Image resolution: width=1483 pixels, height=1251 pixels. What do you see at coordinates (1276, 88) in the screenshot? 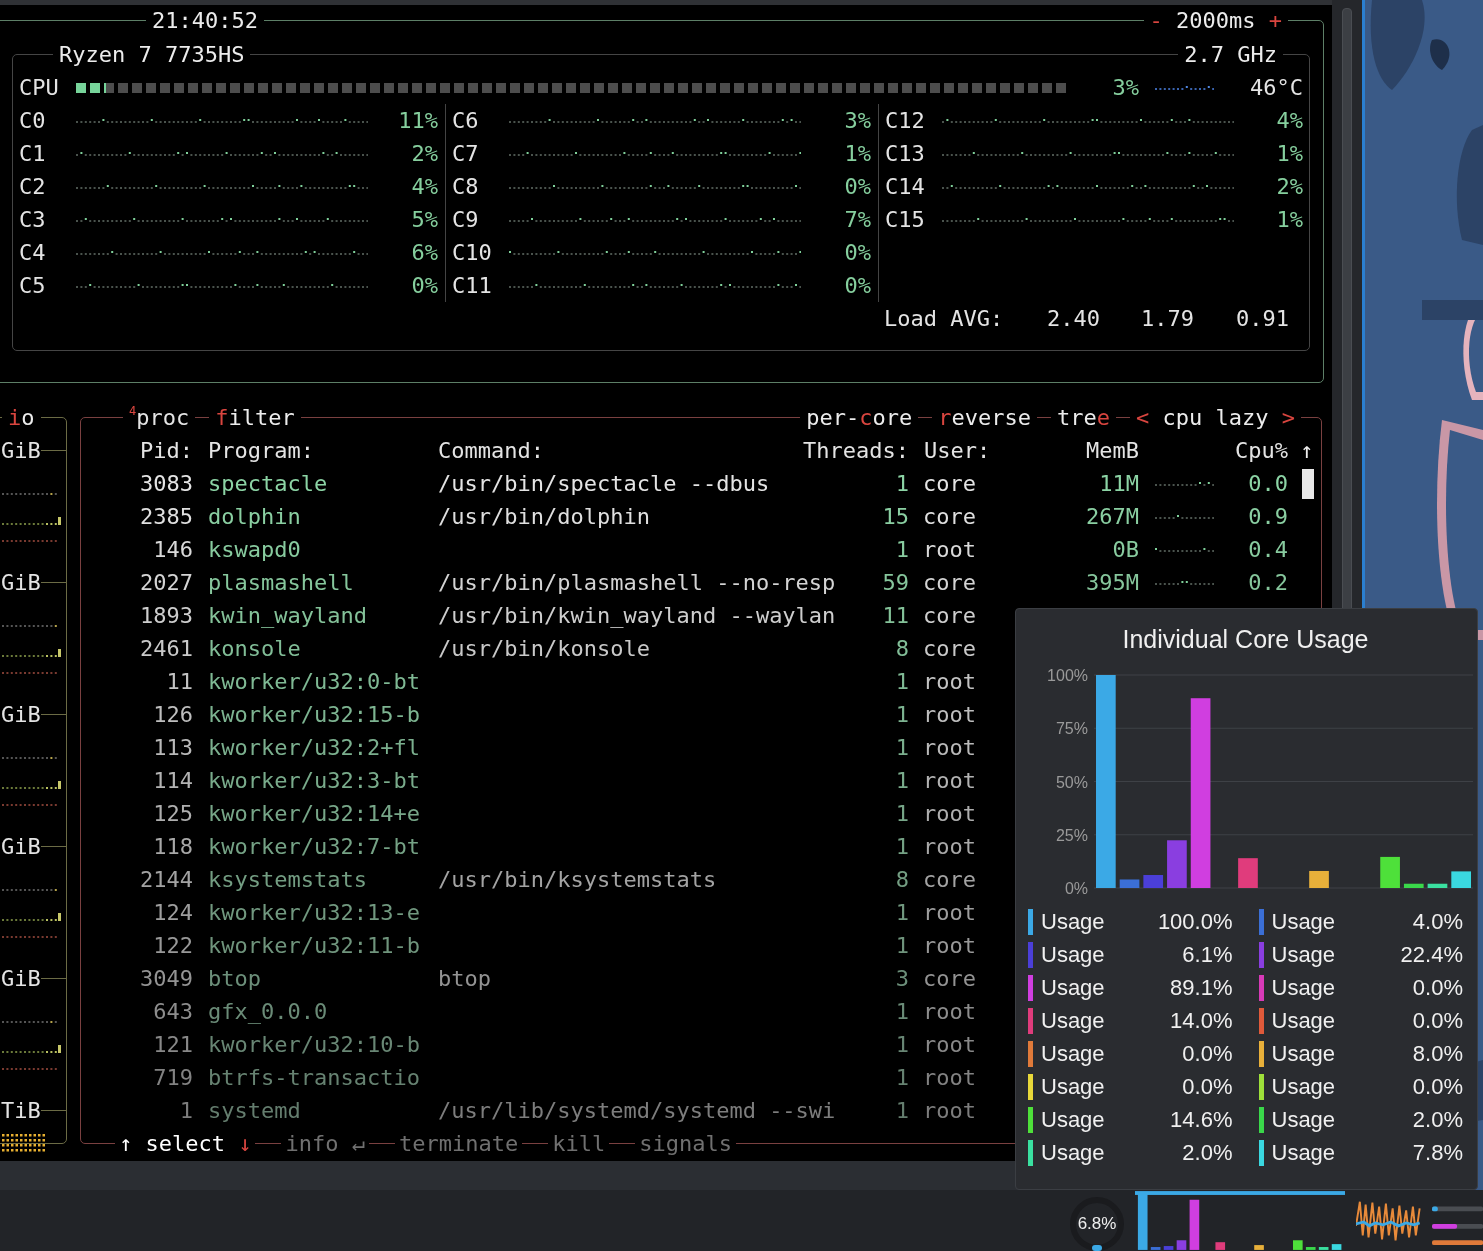
I see `cpu-temperature: 46°C` at bounding box center [1276, 88].